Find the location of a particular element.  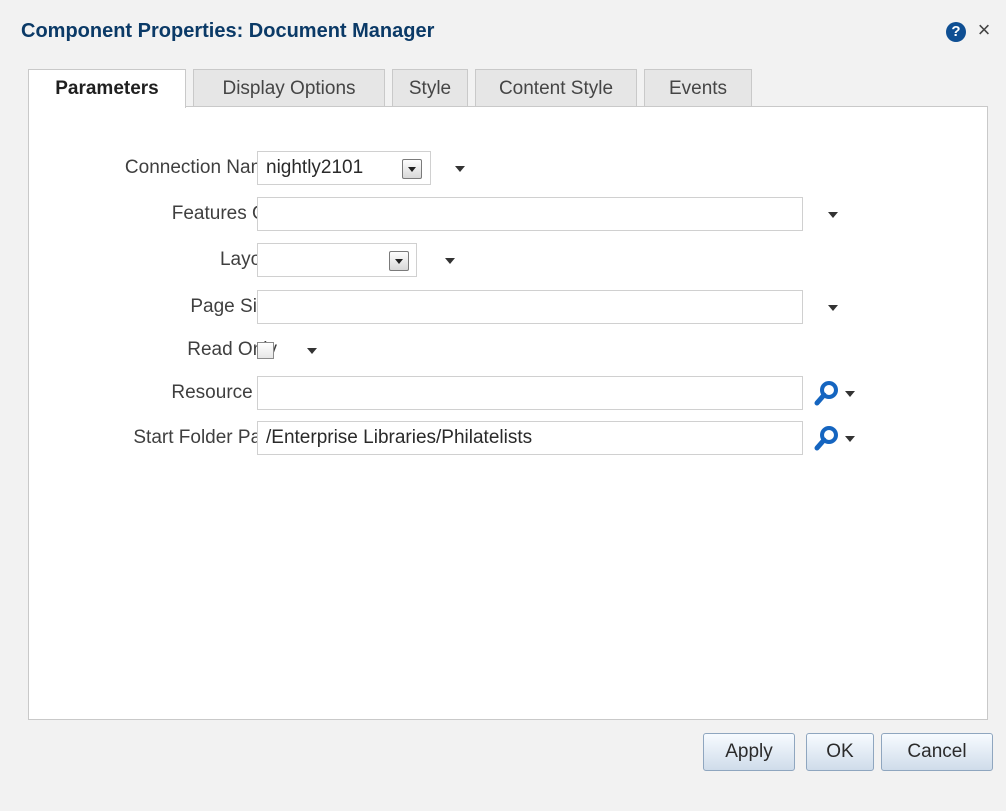

page-size-row: Page Size is located at coordinates (509, 307).